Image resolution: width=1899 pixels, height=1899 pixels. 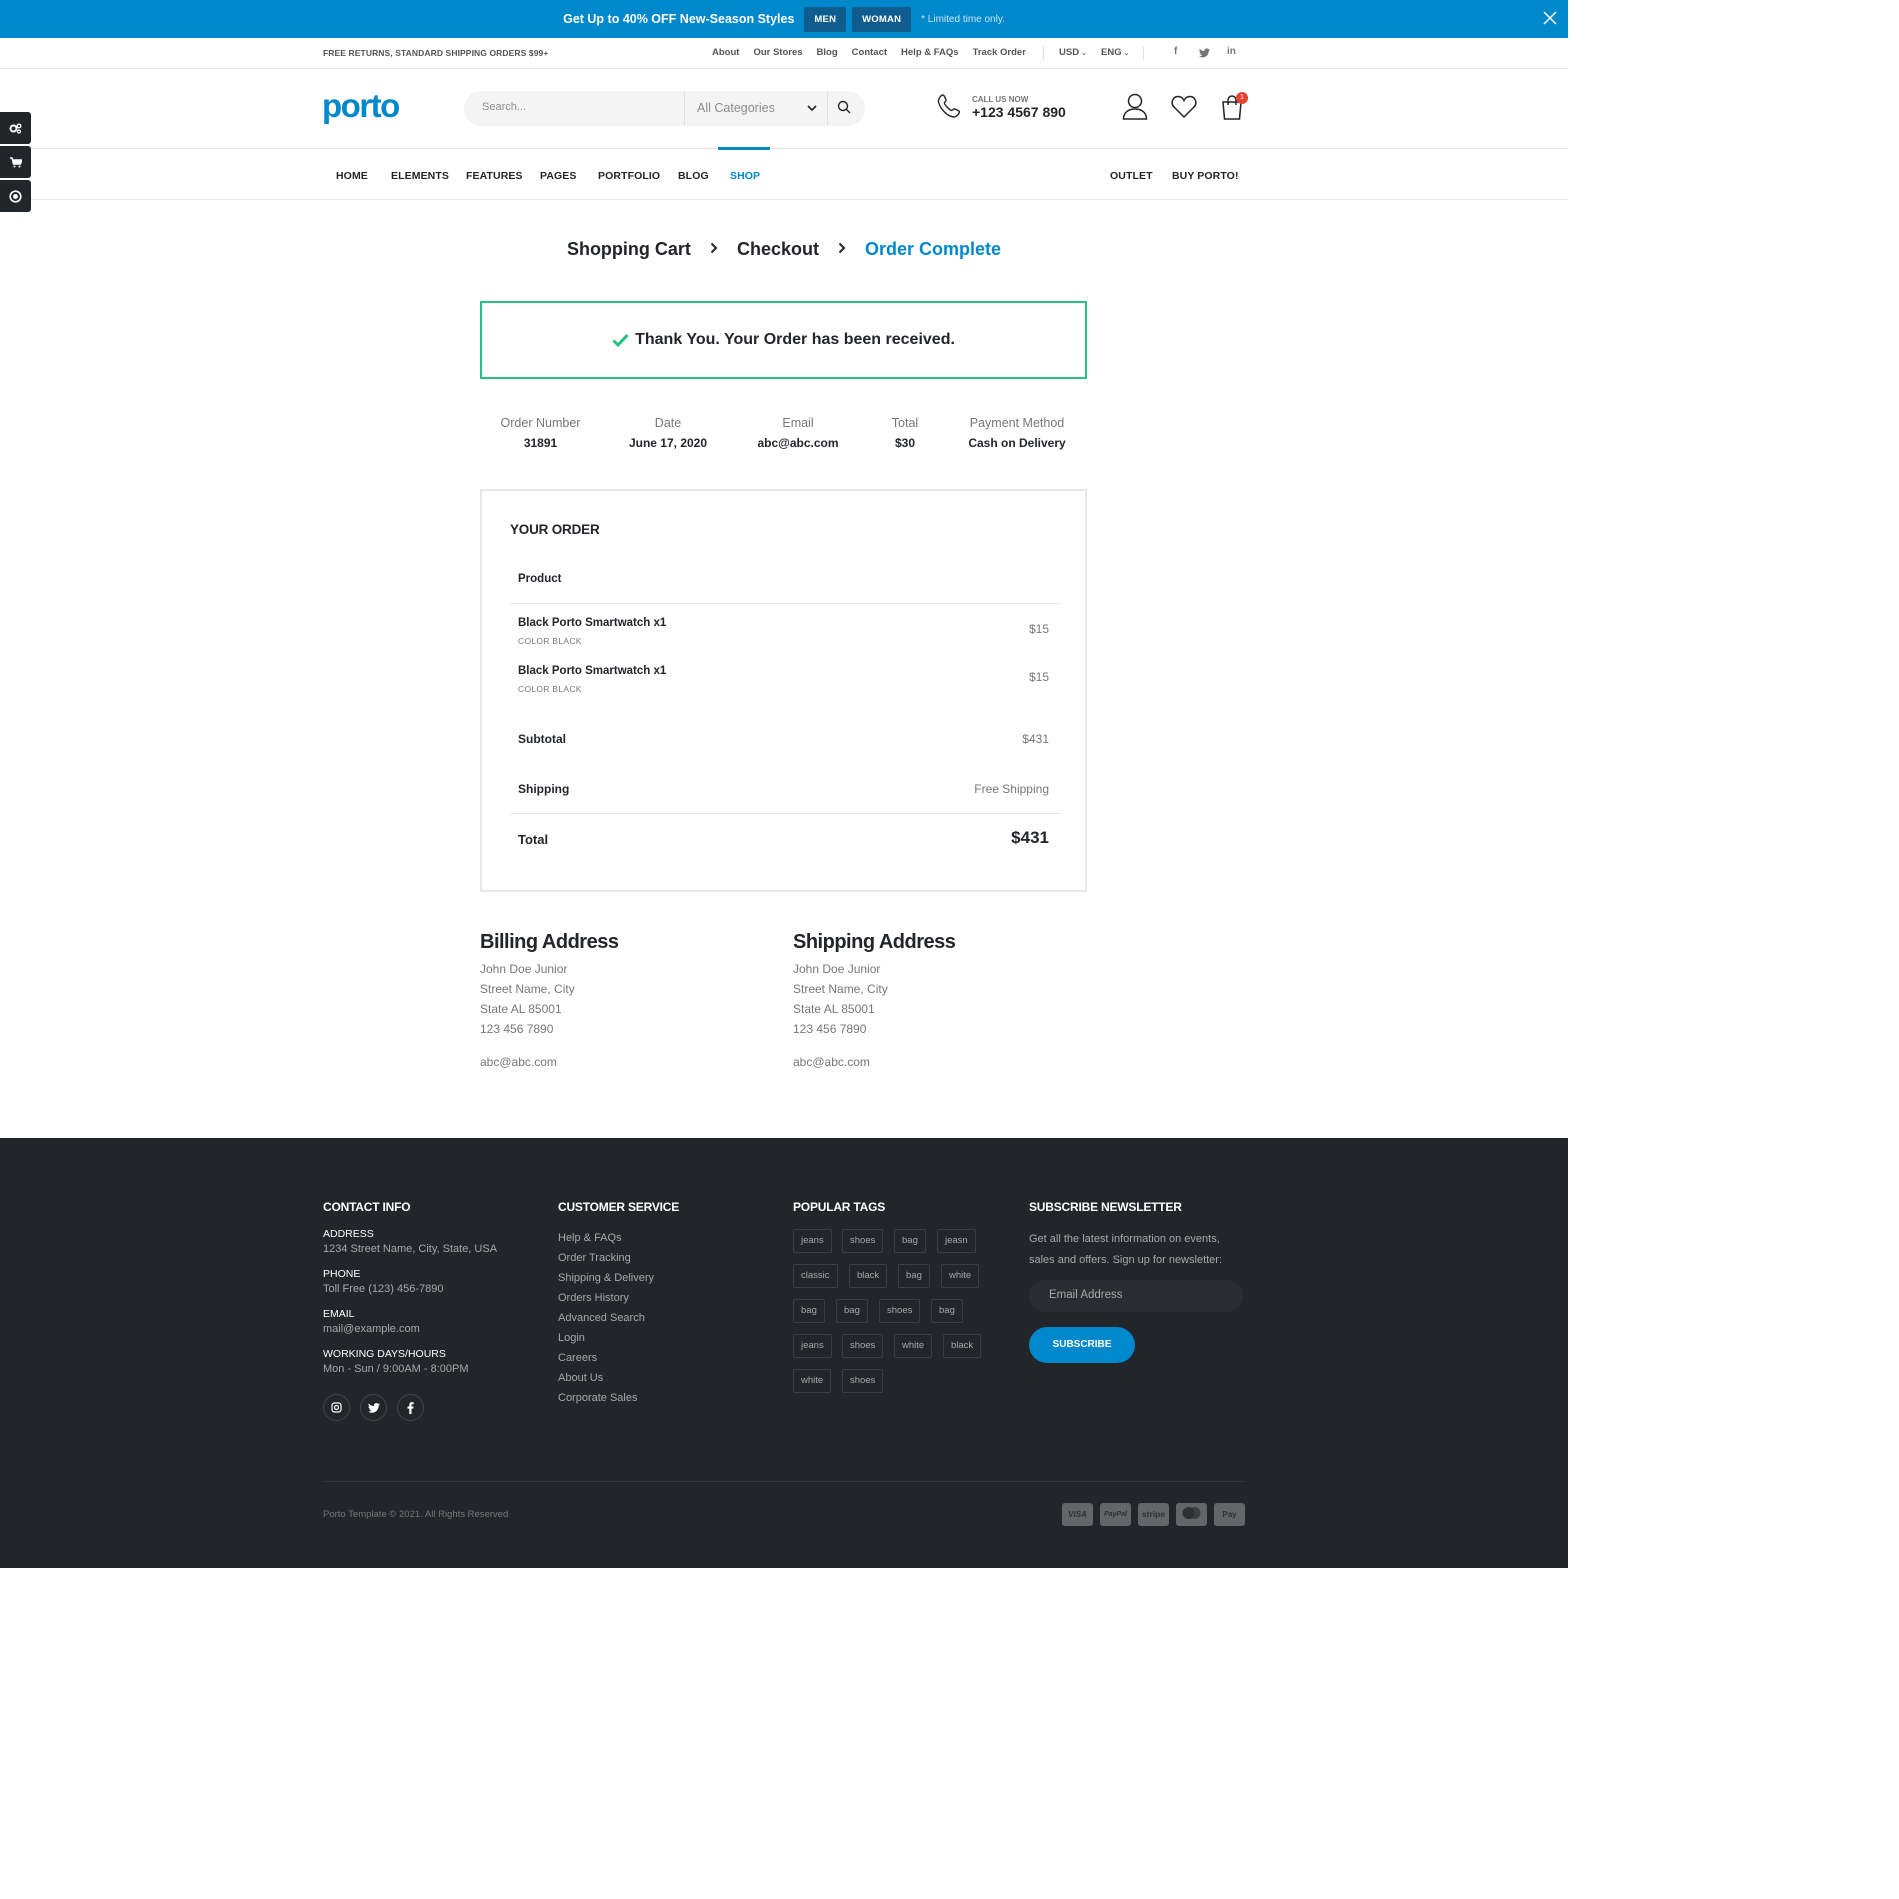 What do you see at coordinates (590, 1238) in the screenshot?
I see `footer-link: Help & FAQs` at bounding box center [590, 1238].